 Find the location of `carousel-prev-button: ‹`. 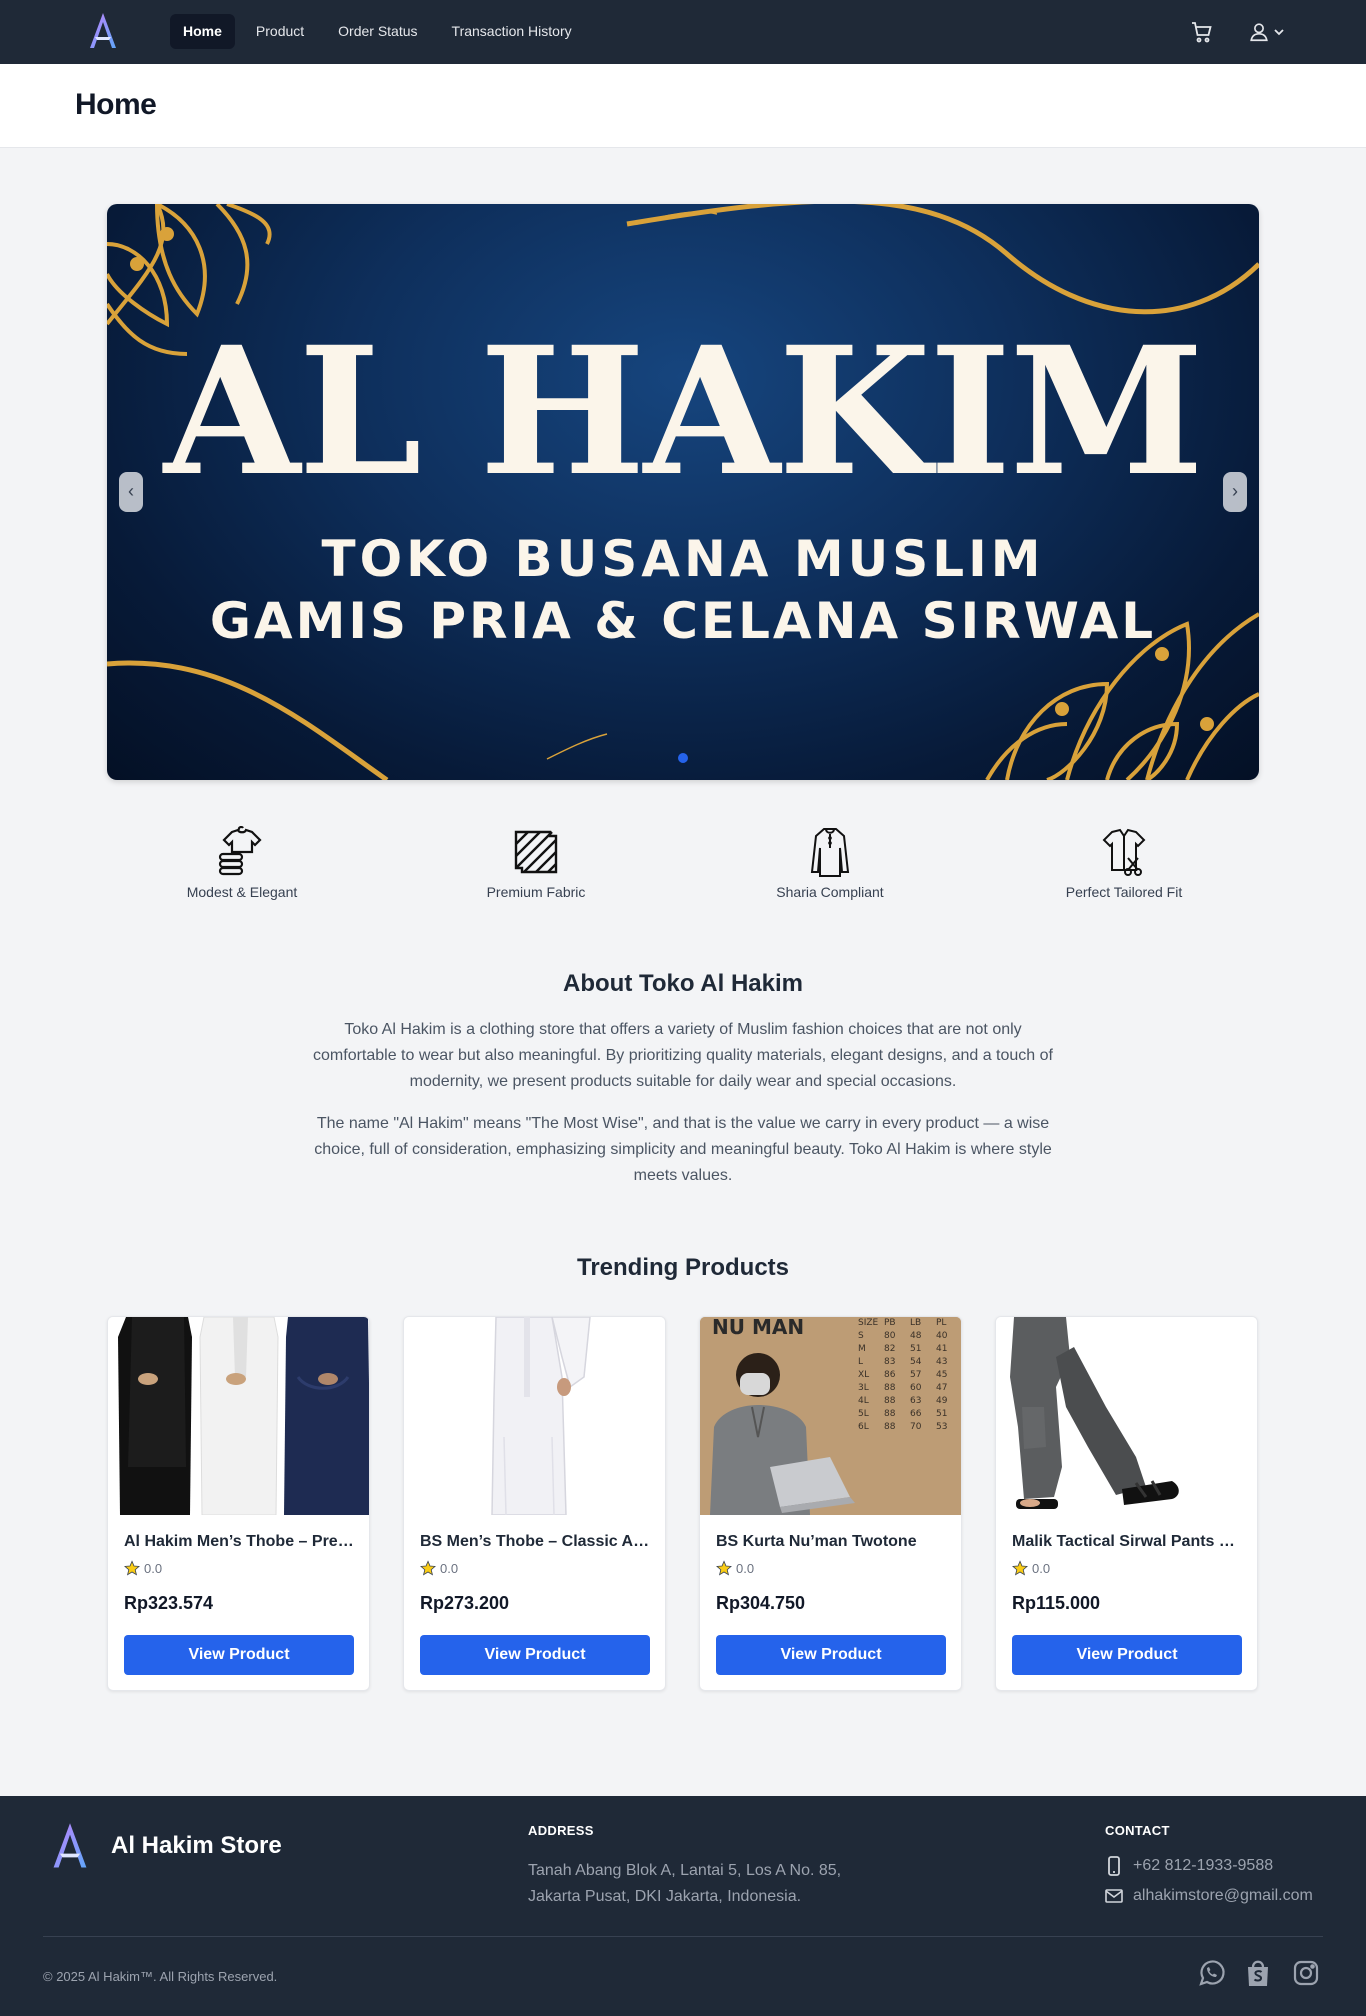

carousel-prev-button: ‹ is located at coordinates (131, 492).